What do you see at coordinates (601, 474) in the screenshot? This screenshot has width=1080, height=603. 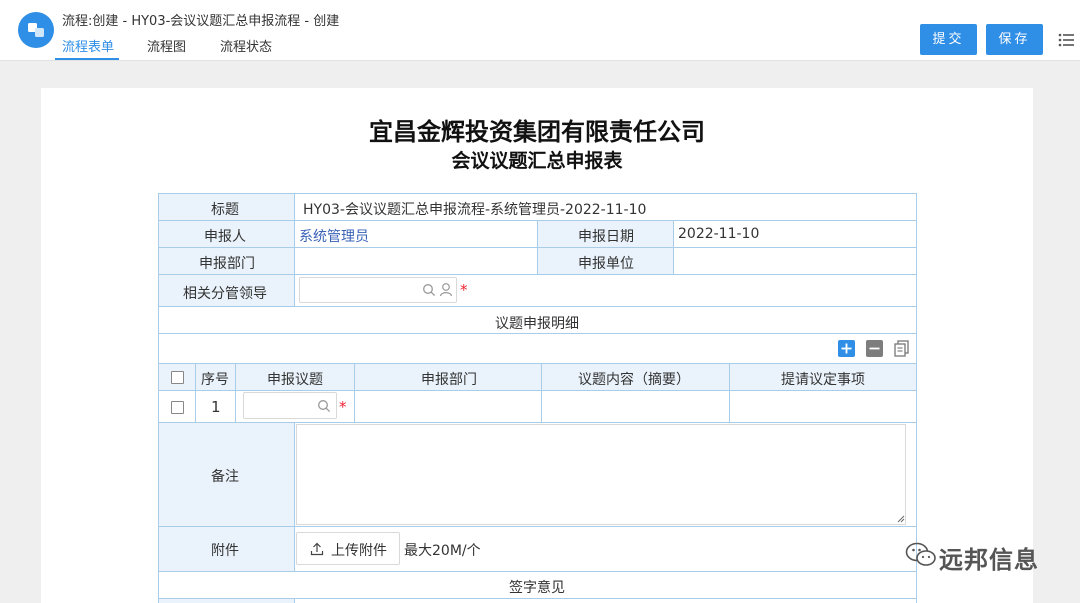 I see `remarks-textarea` at bounding box center [601, 474].